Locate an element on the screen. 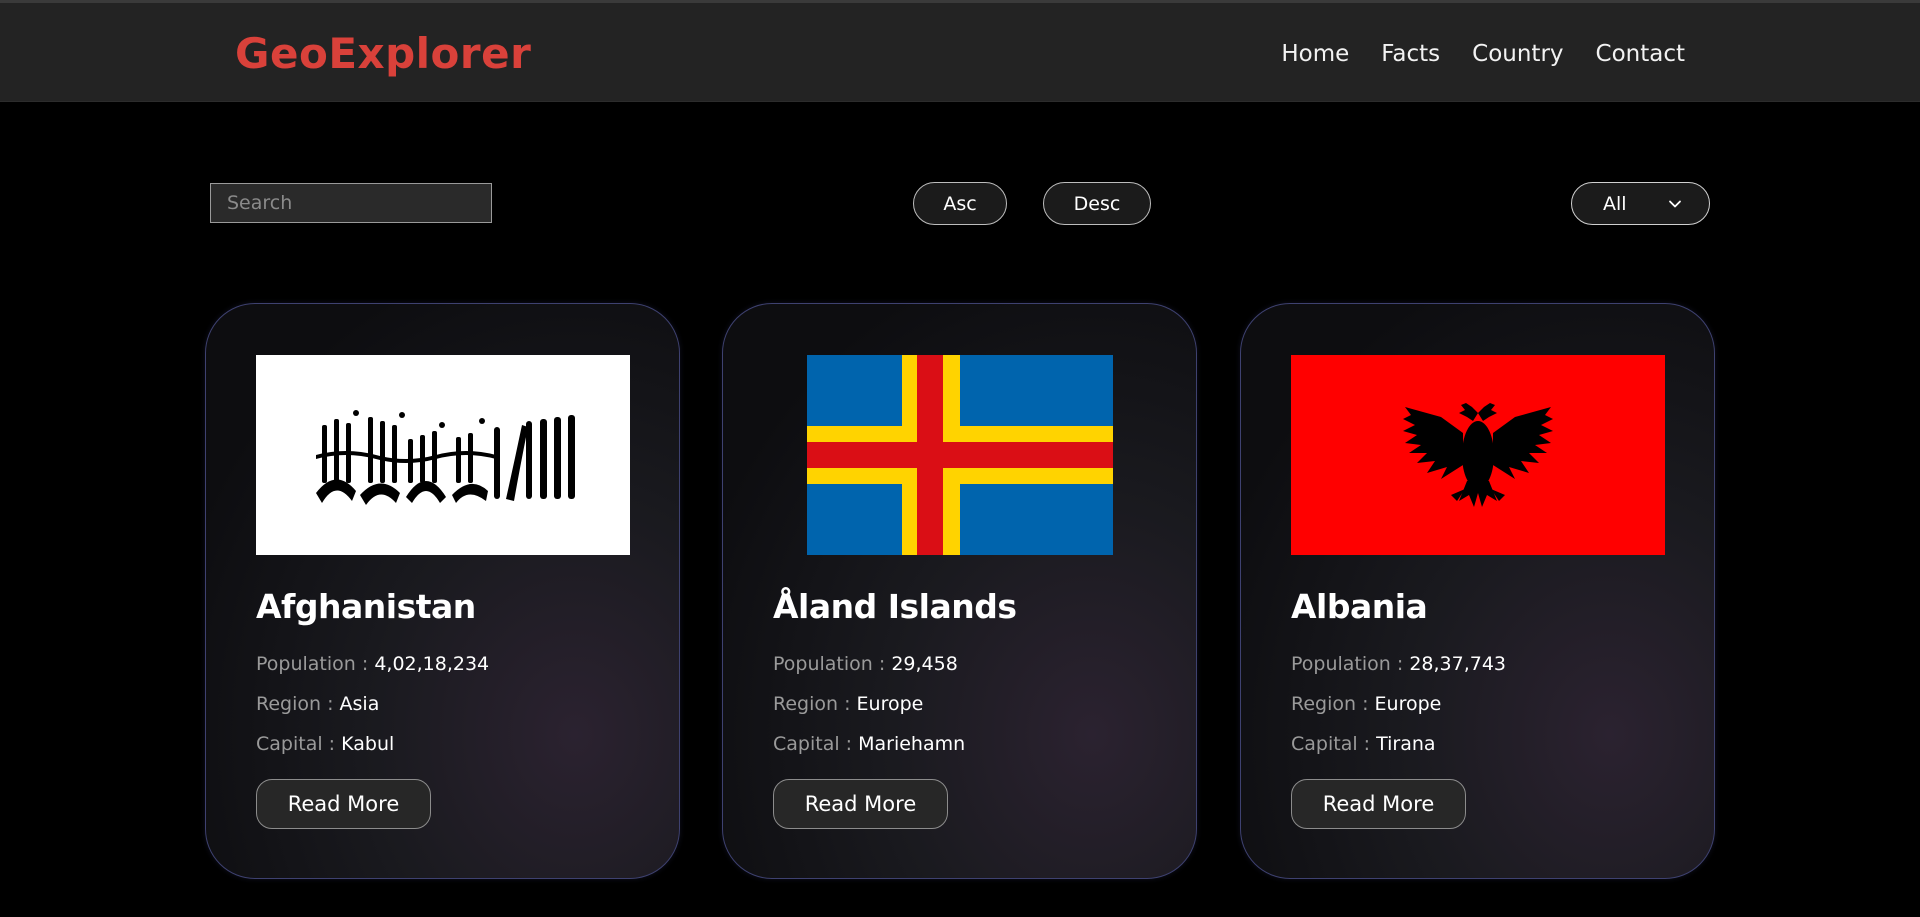  brand-logo: GeoExplorer is located at coordinates (383, 54).